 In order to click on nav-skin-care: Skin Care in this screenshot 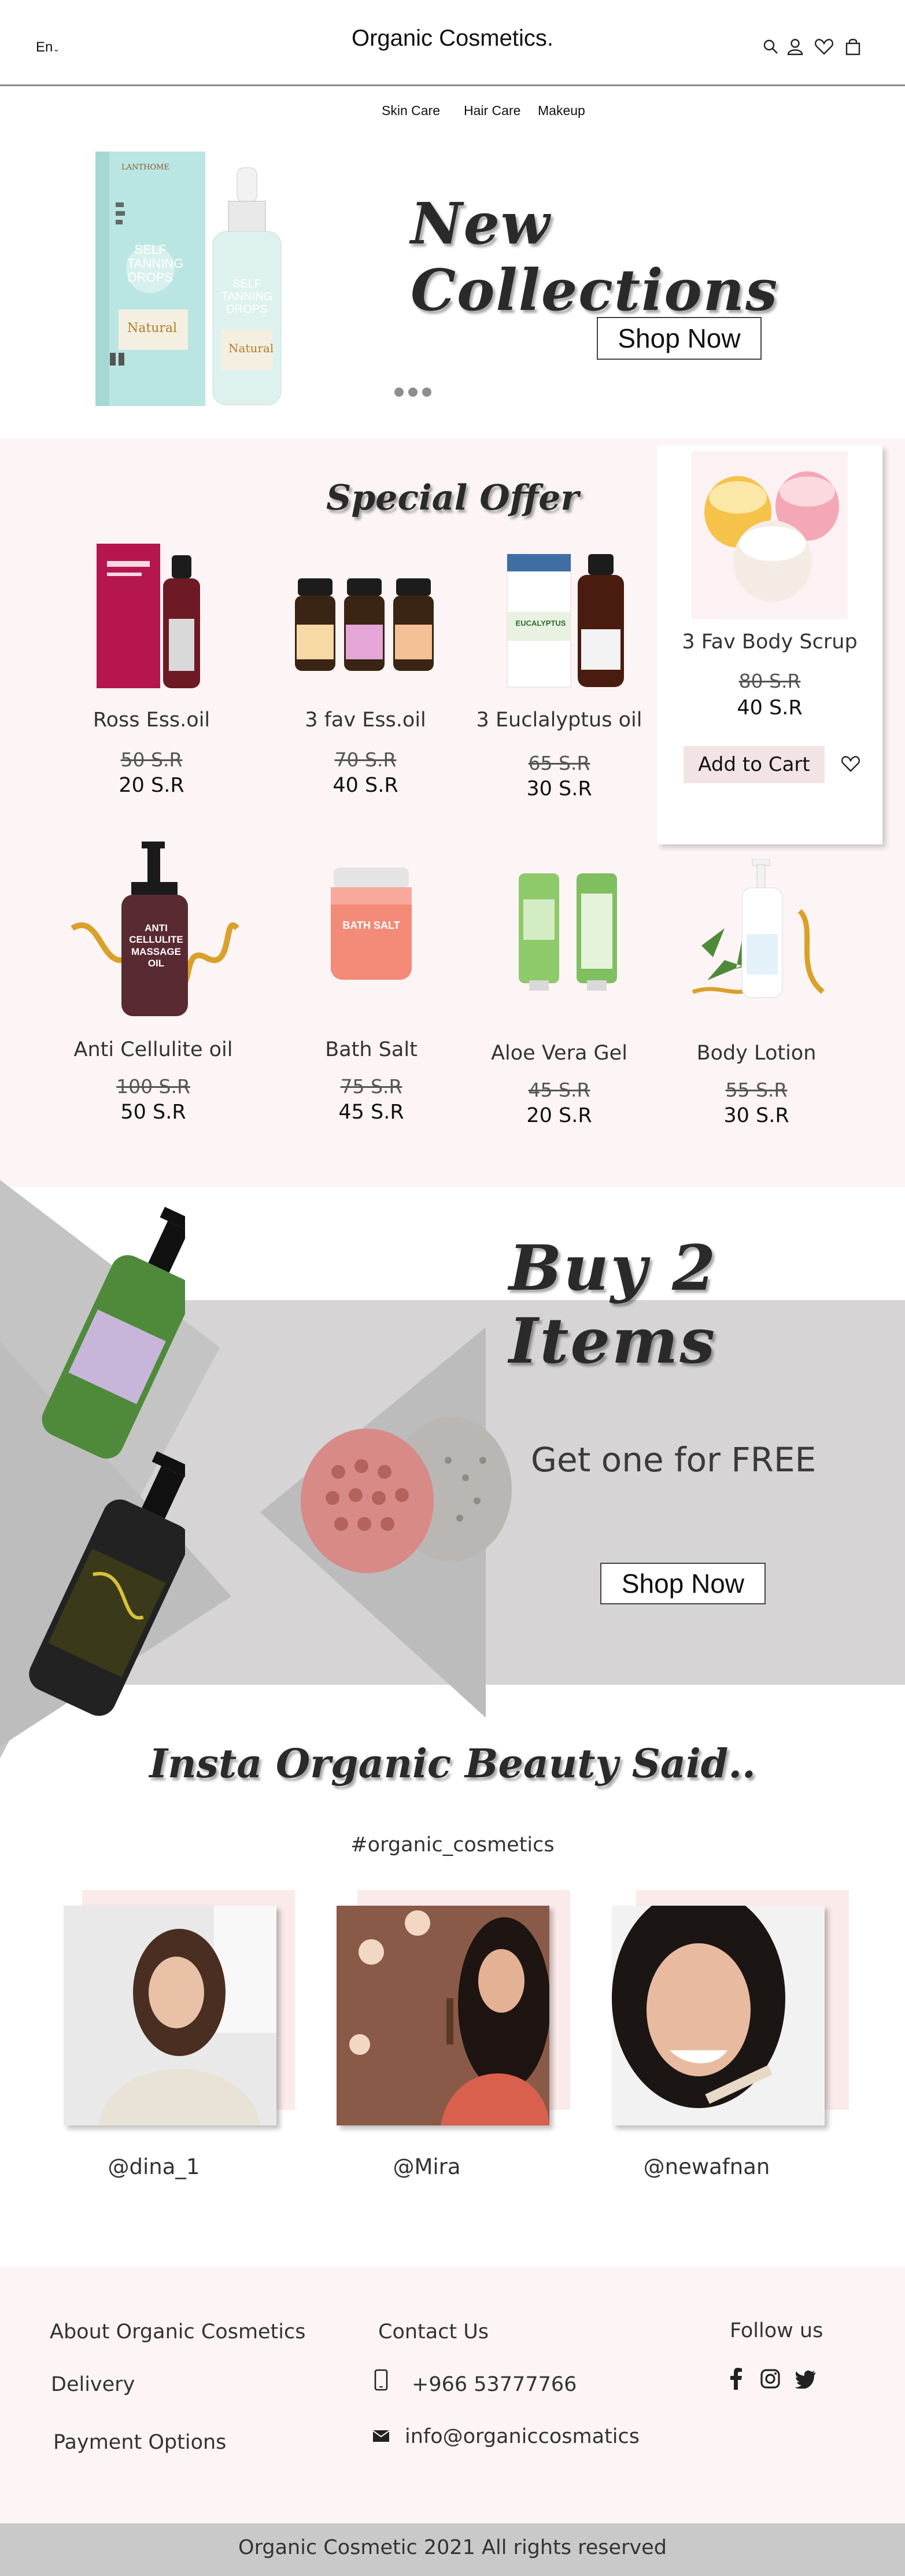, I will do `click(411, 111)`.